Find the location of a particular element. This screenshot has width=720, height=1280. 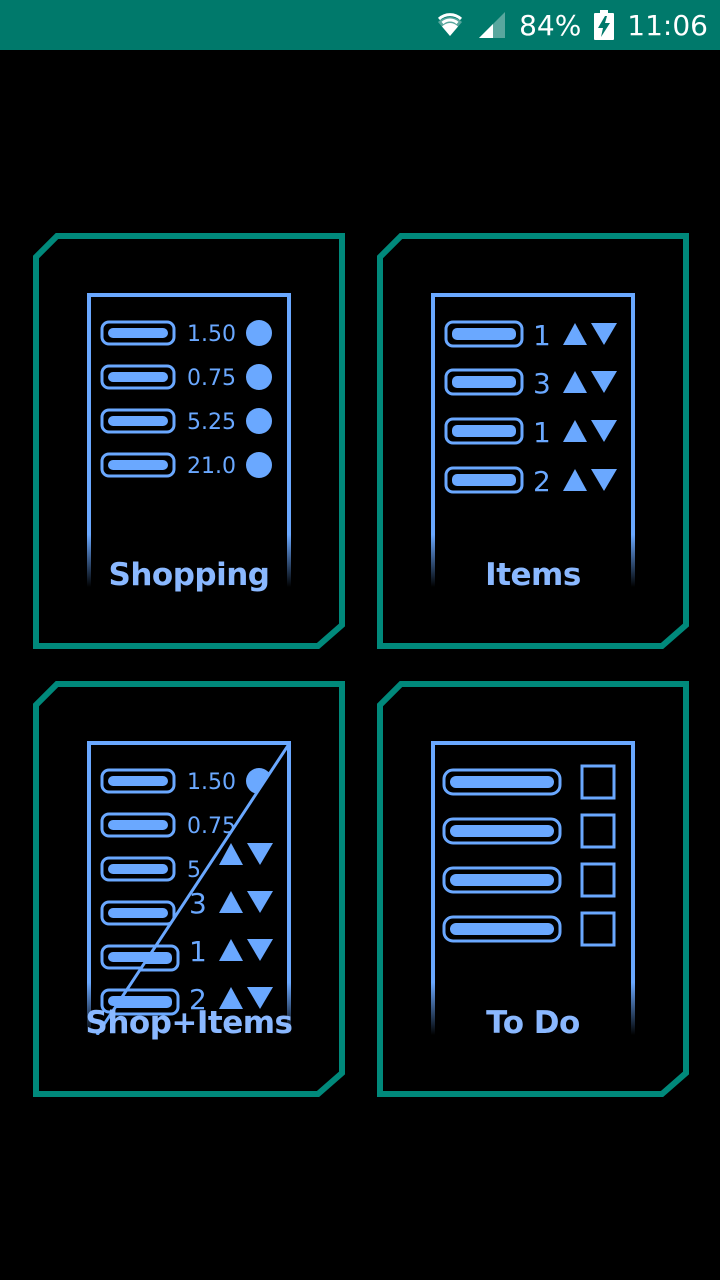

tile-todo: To Do is located at coordinates (533, 889).